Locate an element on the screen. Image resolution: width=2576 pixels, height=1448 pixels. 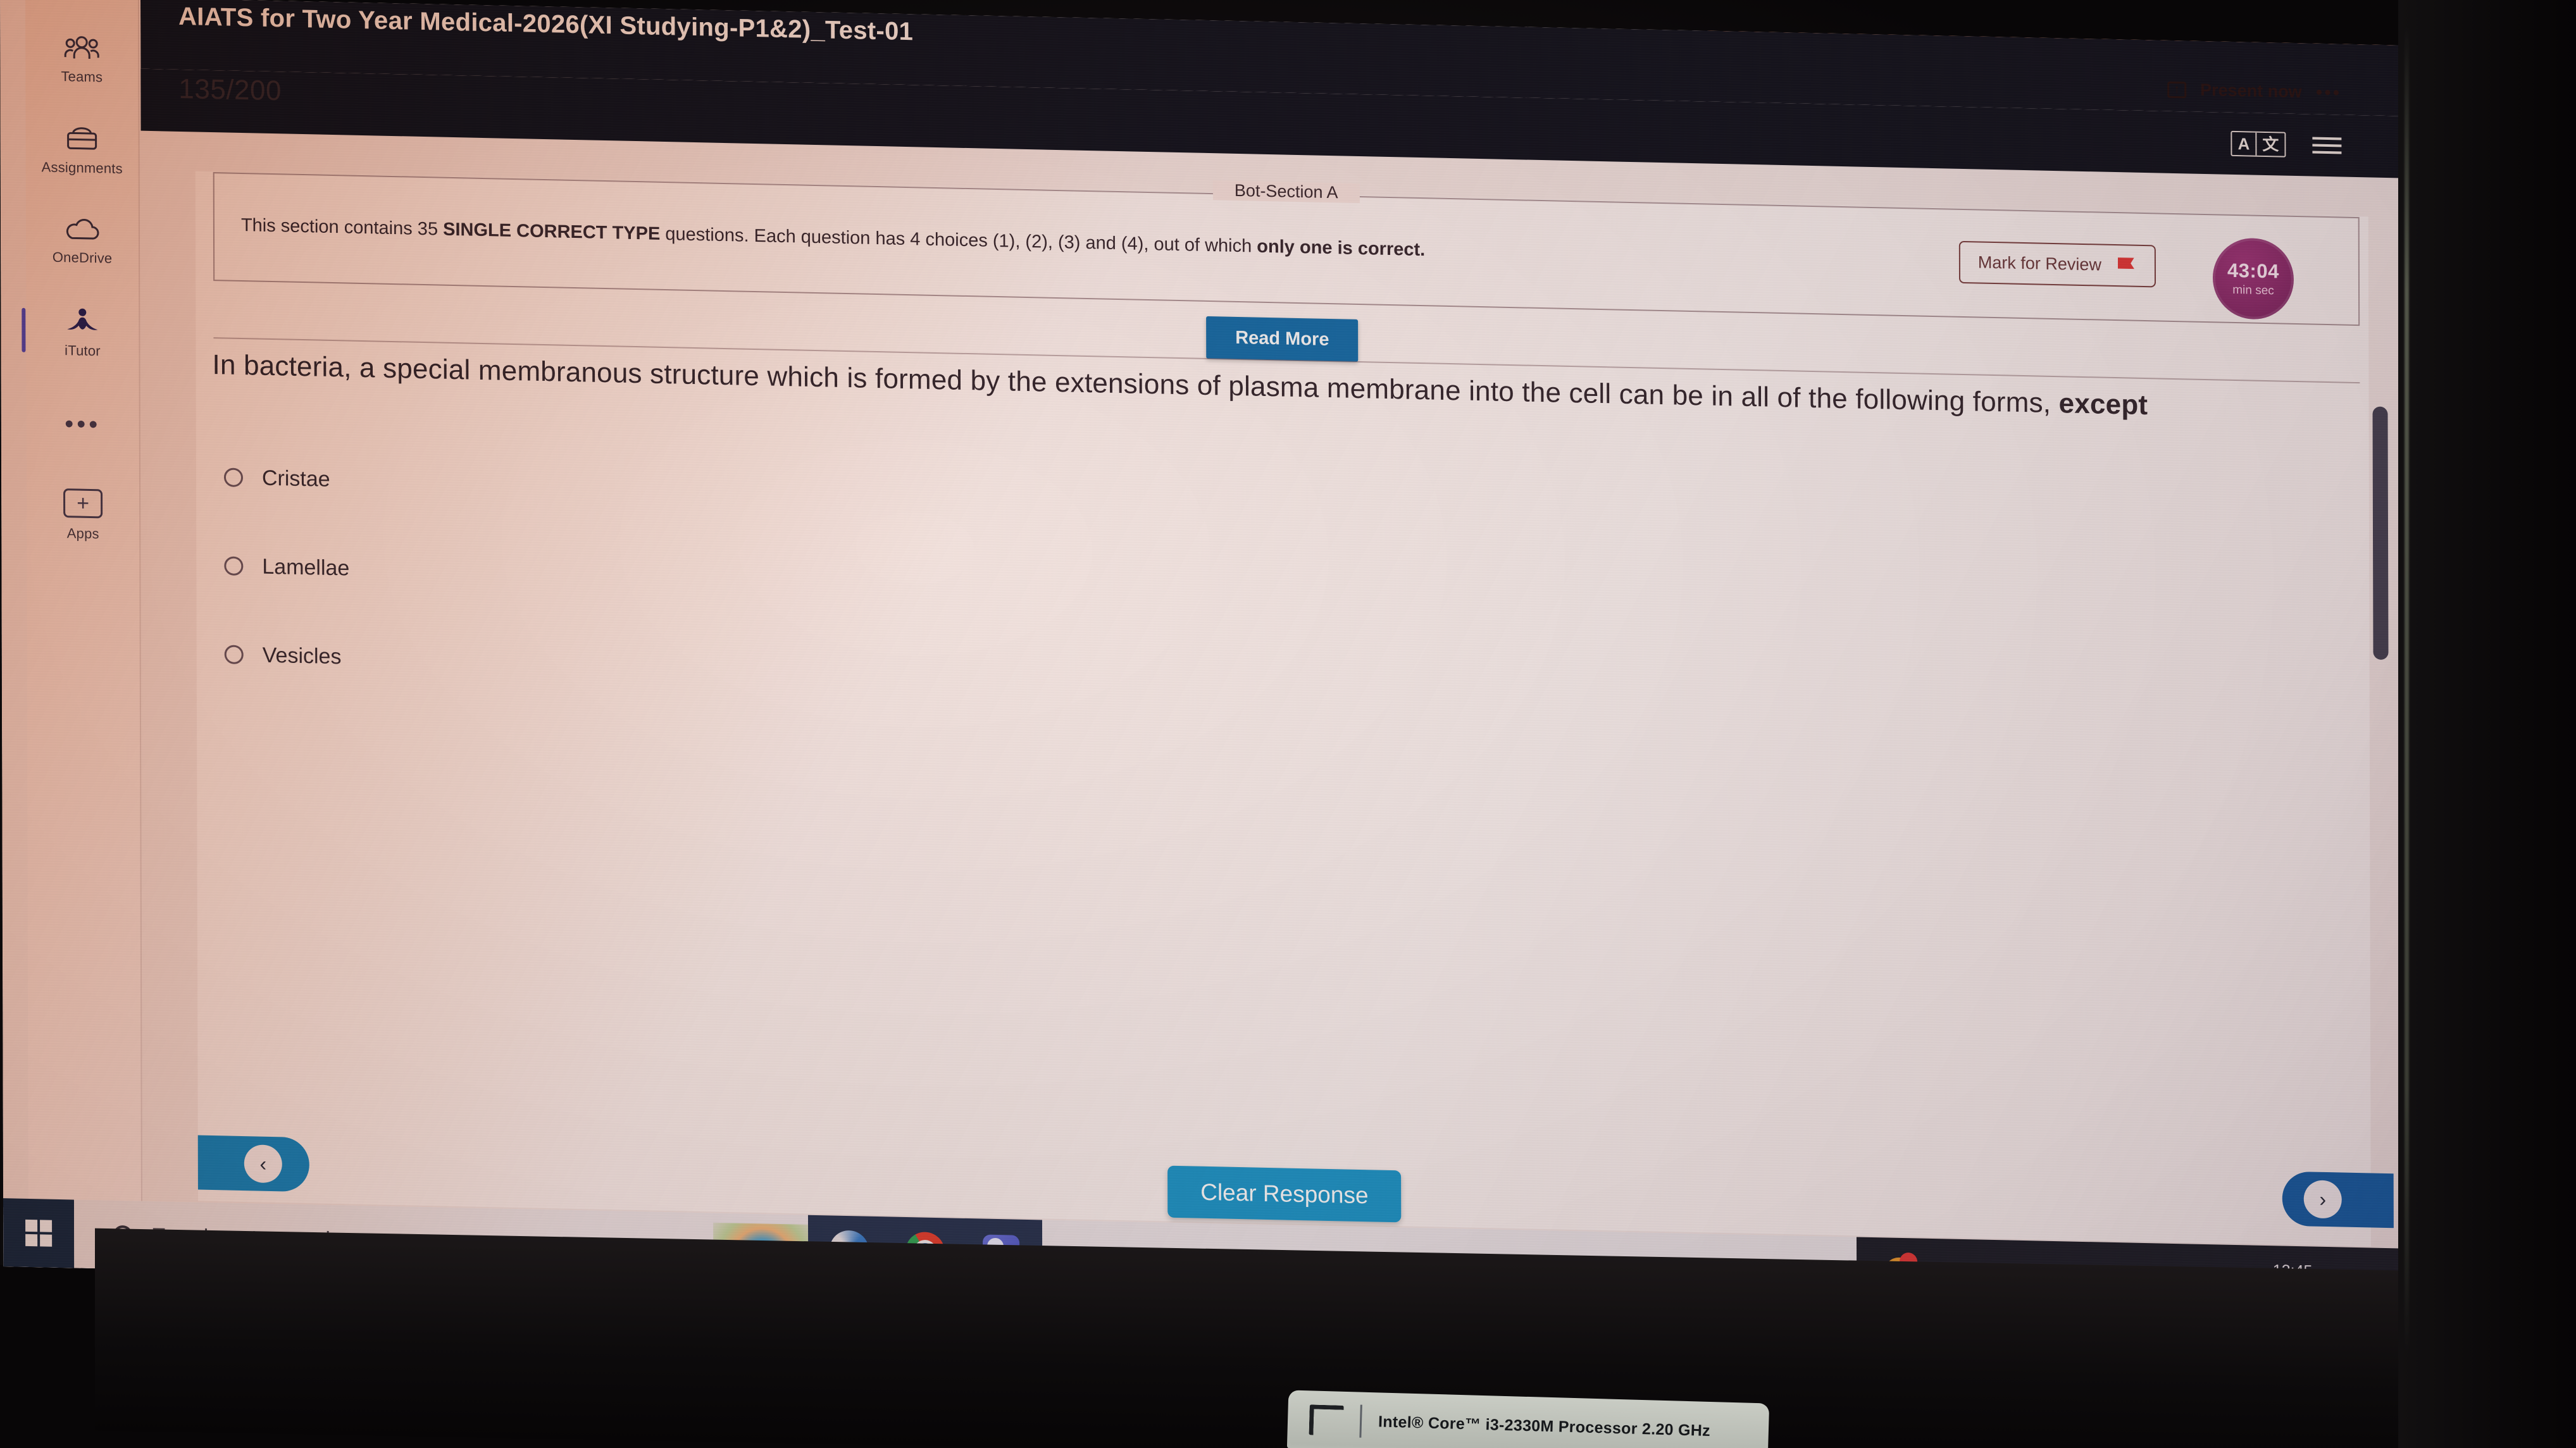
option-row: Cristae is located at coordinates (1283, 499).